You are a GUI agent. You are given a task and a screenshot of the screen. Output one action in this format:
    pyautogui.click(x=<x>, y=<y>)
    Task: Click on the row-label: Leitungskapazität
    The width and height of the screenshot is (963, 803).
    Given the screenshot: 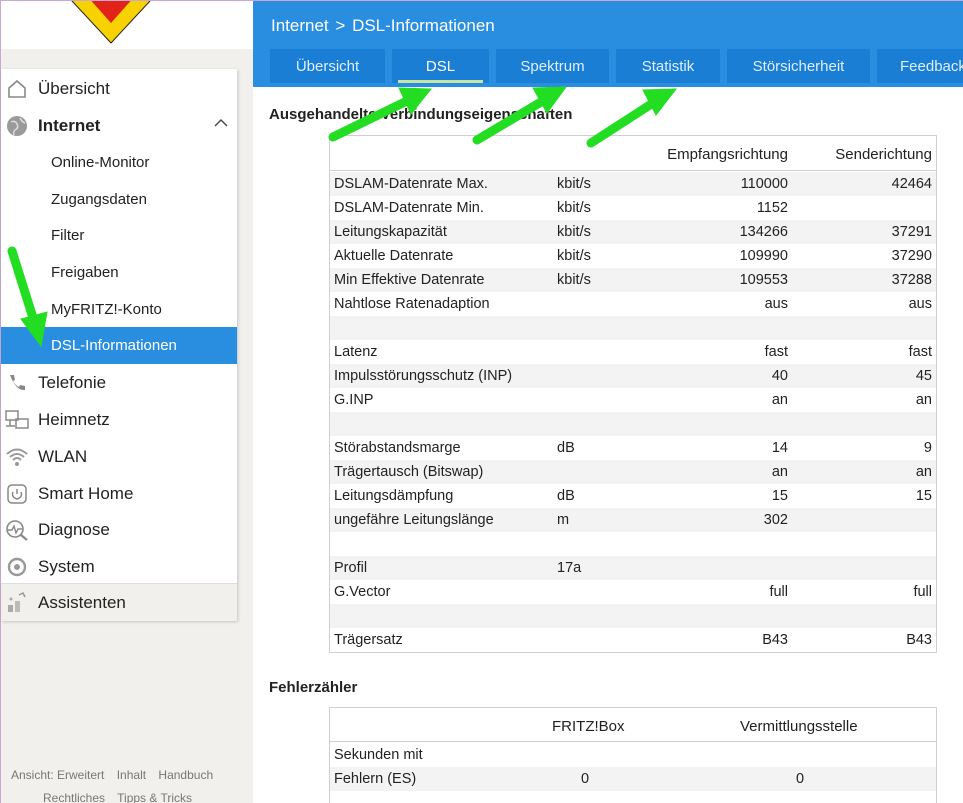 What is the action you would take?
    pyautogui.click(x=390, y=232)
    